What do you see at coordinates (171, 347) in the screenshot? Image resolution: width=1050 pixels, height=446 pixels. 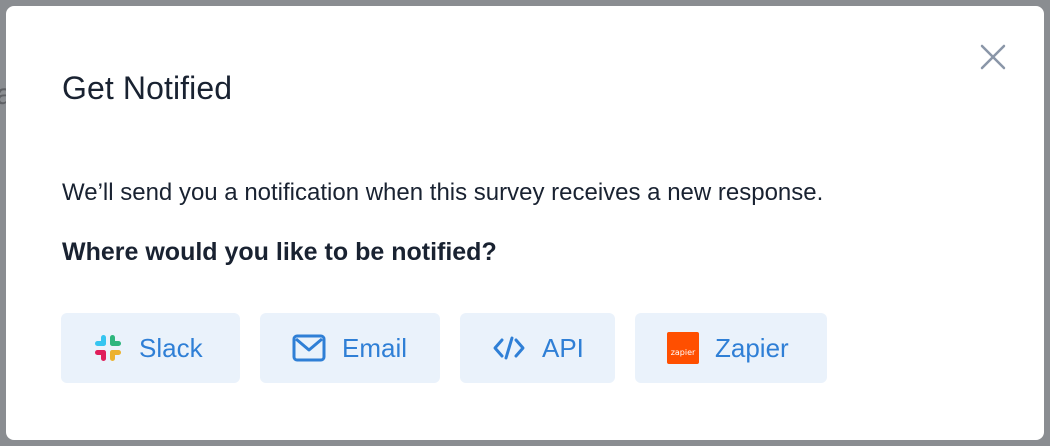 I see `slack-option-label: Slack` at bounding box center [171, 347].